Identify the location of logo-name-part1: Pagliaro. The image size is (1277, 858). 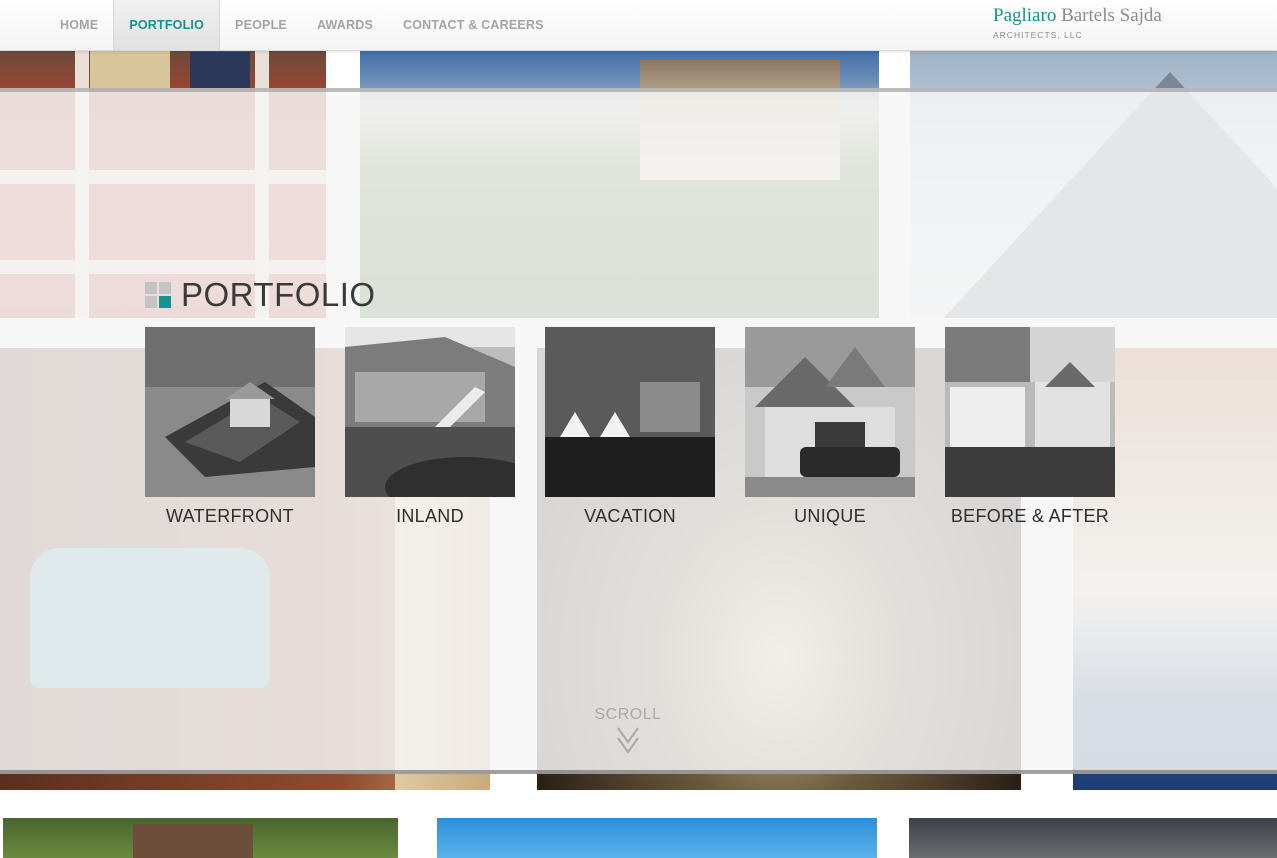
(1025, 15).